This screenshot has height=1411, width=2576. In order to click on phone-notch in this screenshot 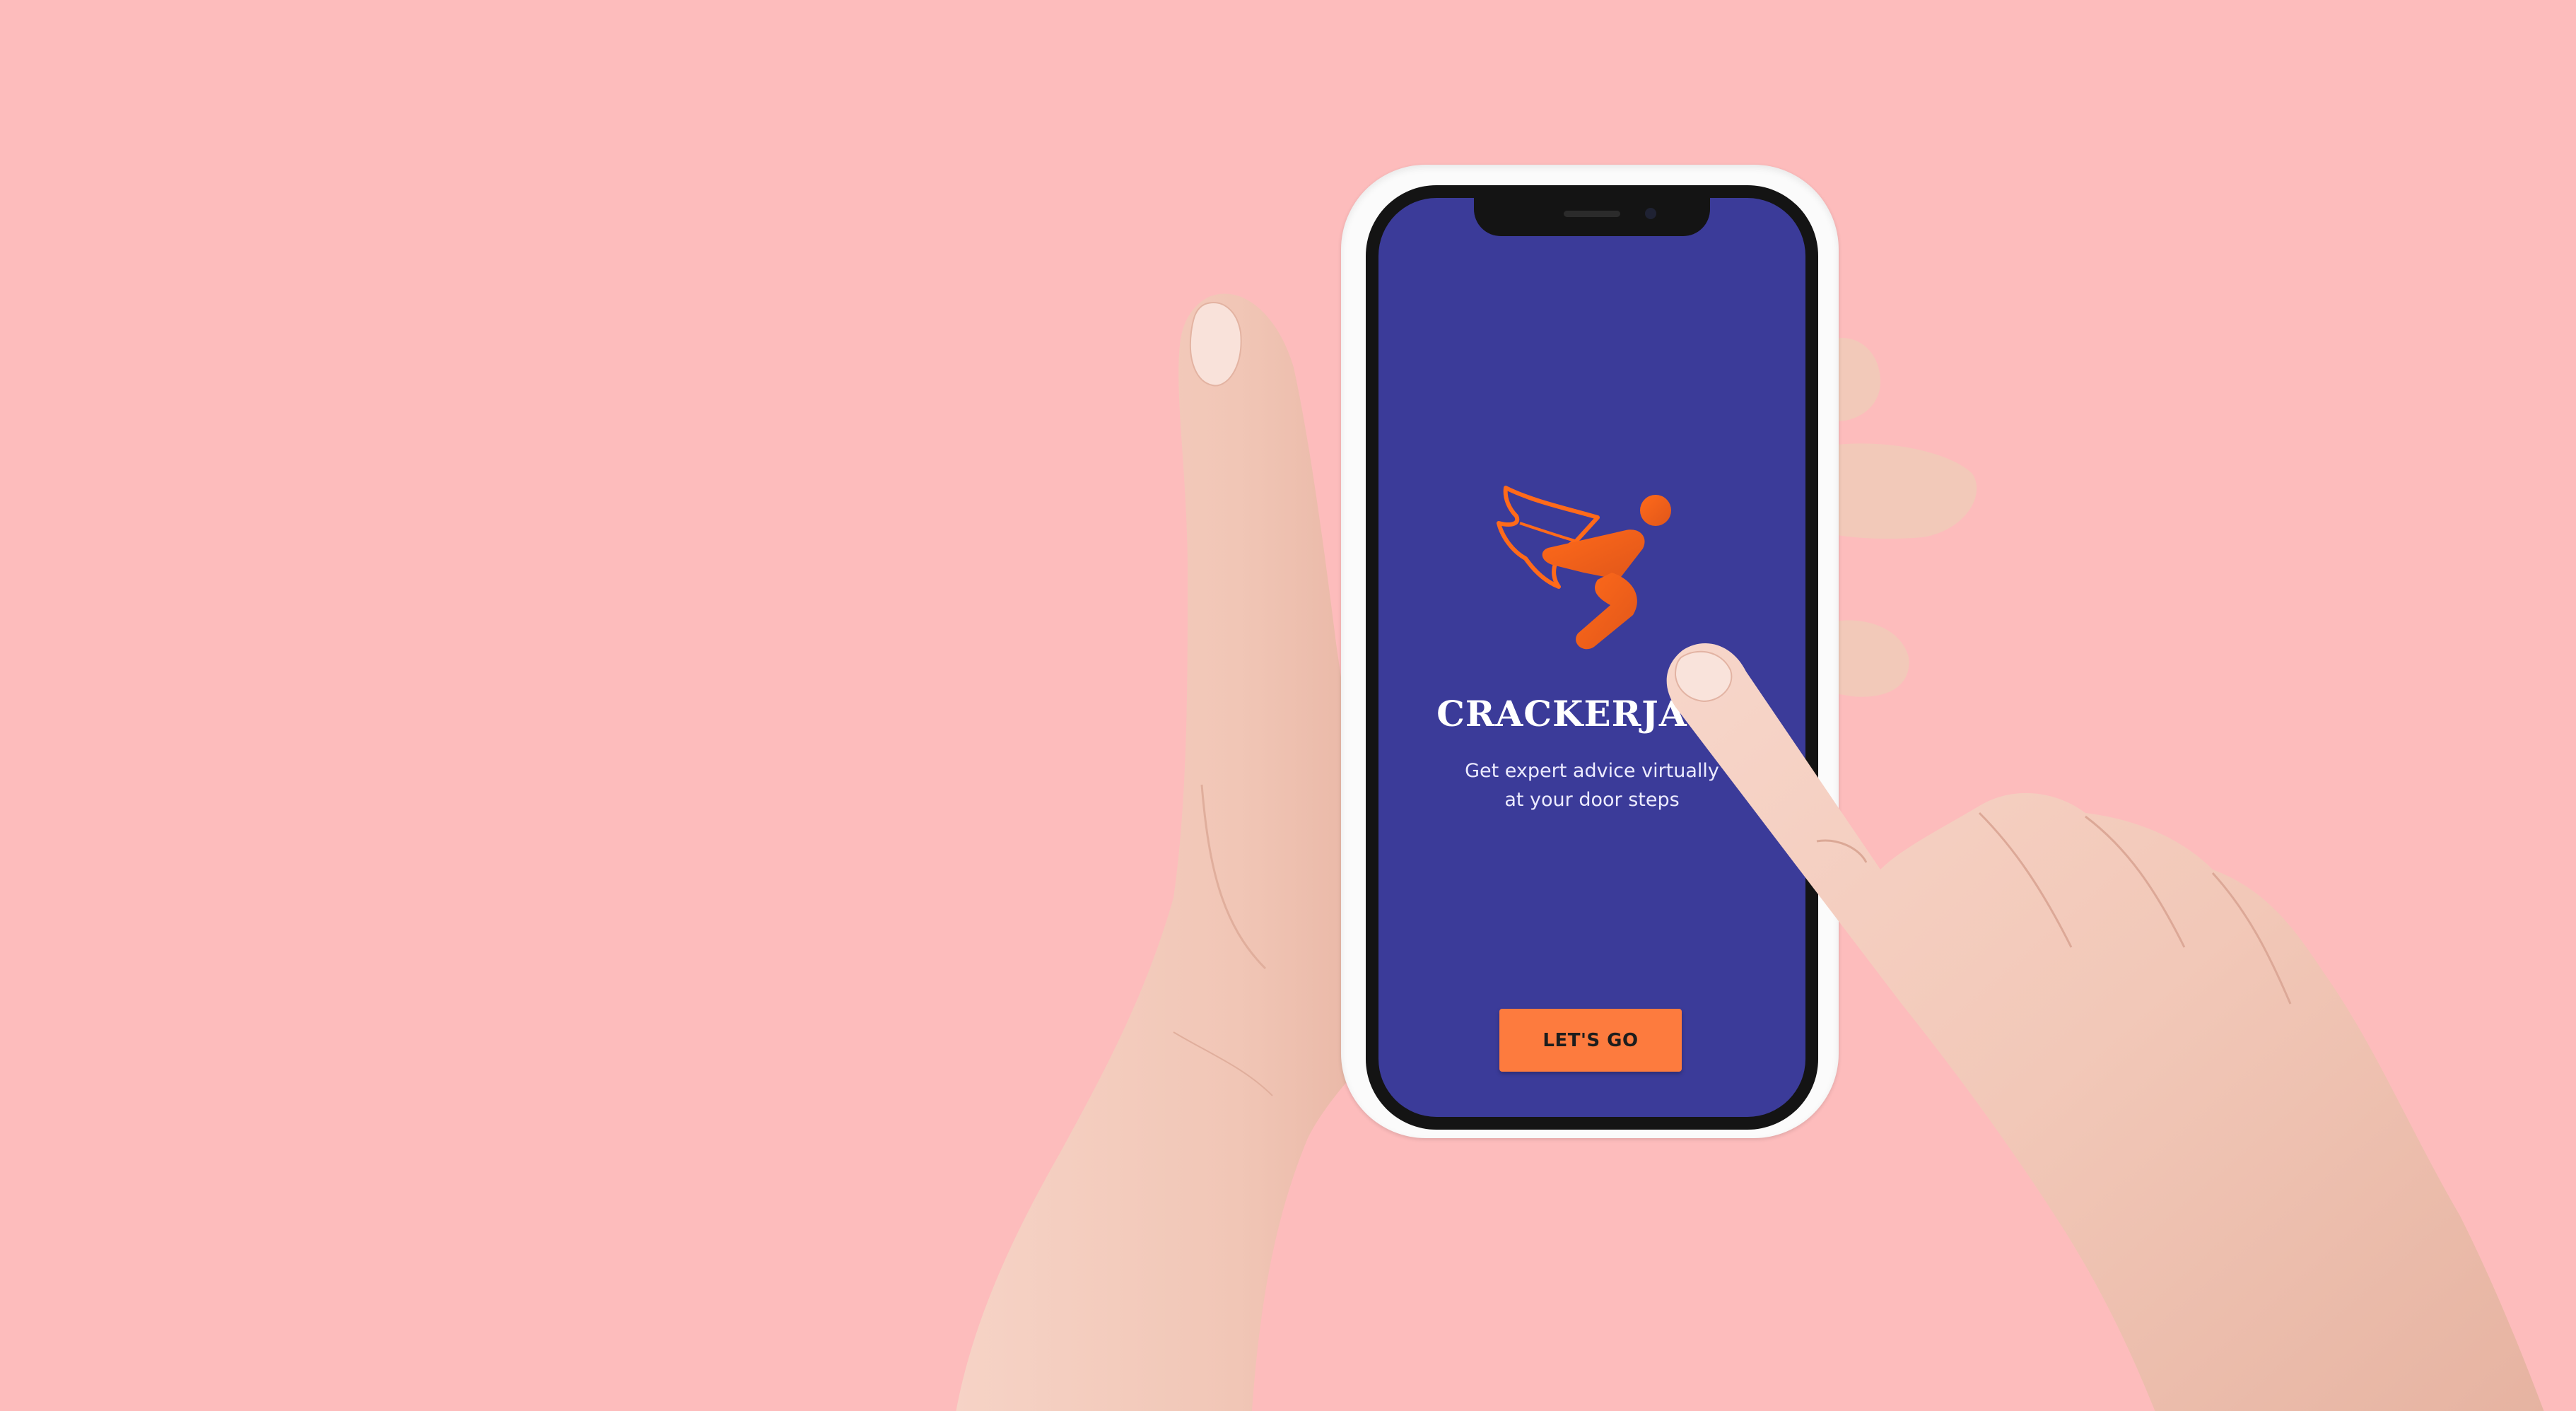, I will do `click(1592, 217)`.